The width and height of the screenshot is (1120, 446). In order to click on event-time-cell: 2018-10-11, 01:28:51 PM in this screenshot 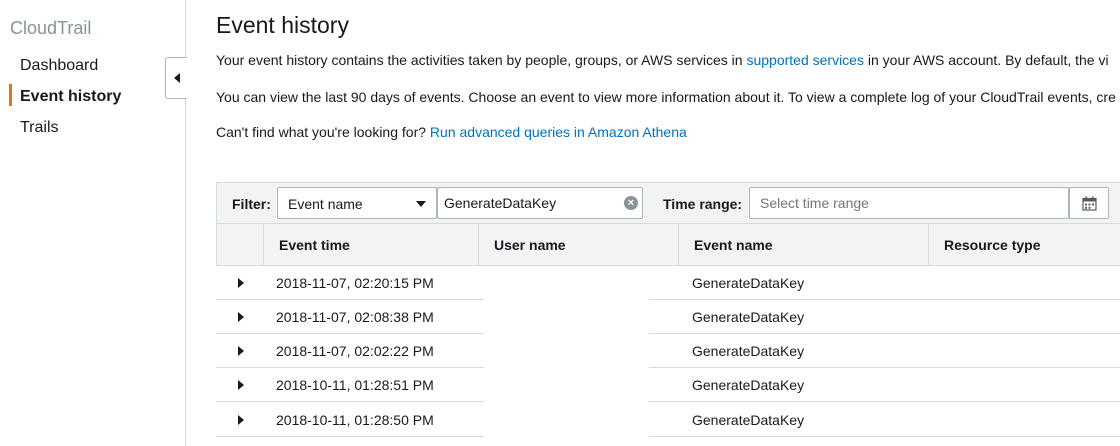, I will do `click(355, 385)`.